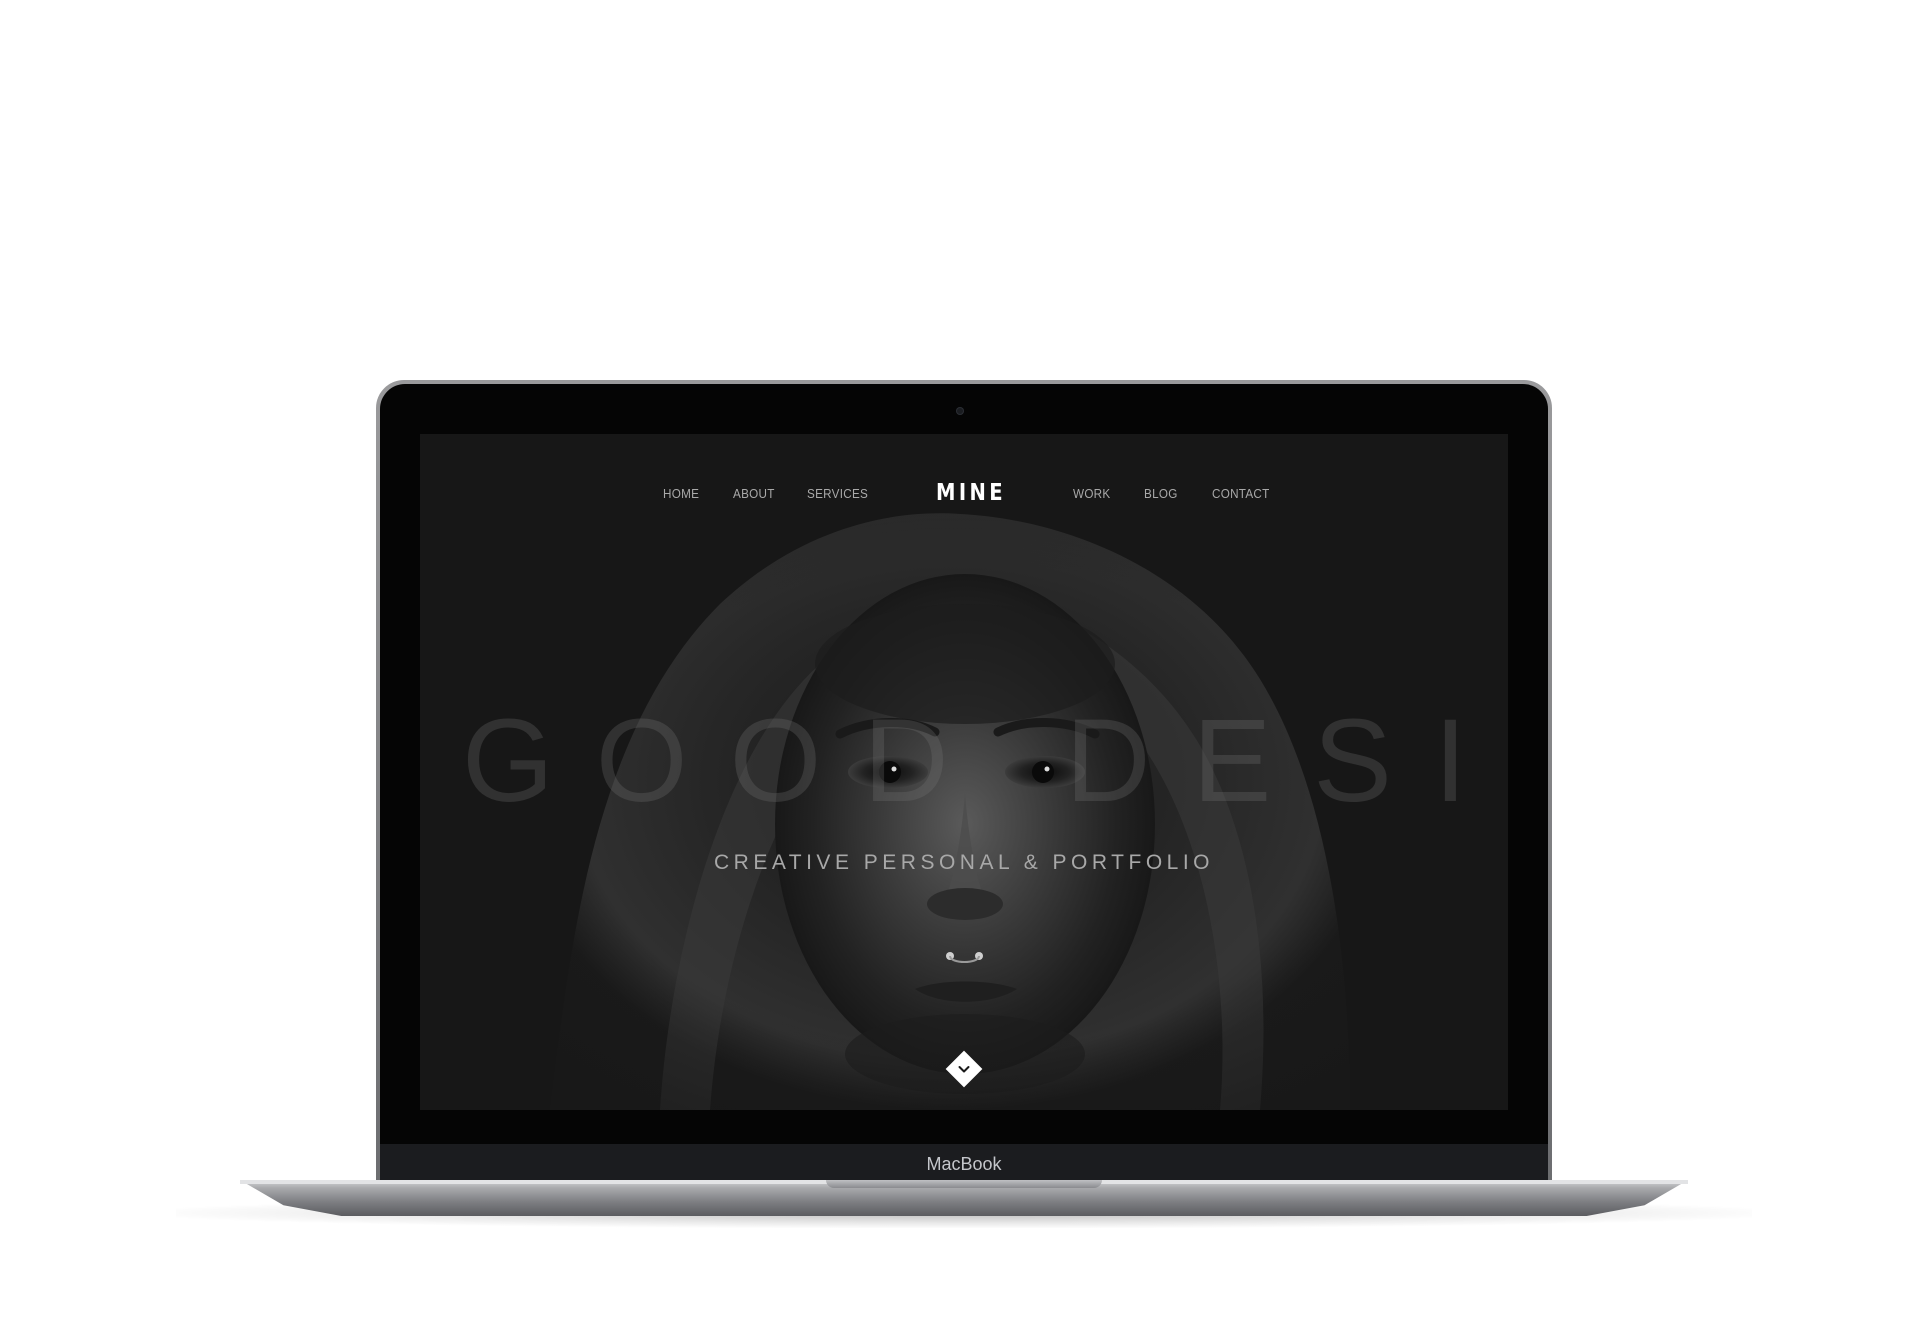  I want to click on laptop-opening-notch, so click(964, 1184).